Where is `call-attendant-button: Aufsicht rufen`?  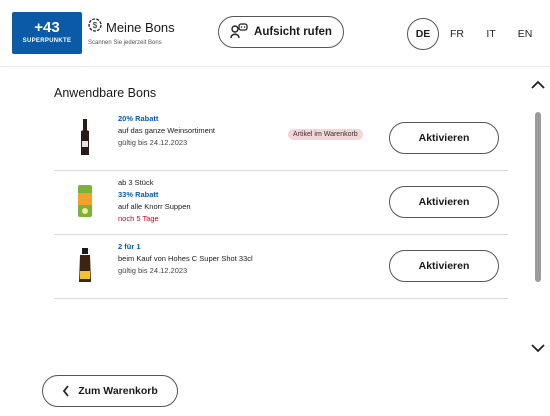
call-attendant-button: Aufsicht rufen is located at coordinates (281, 32).